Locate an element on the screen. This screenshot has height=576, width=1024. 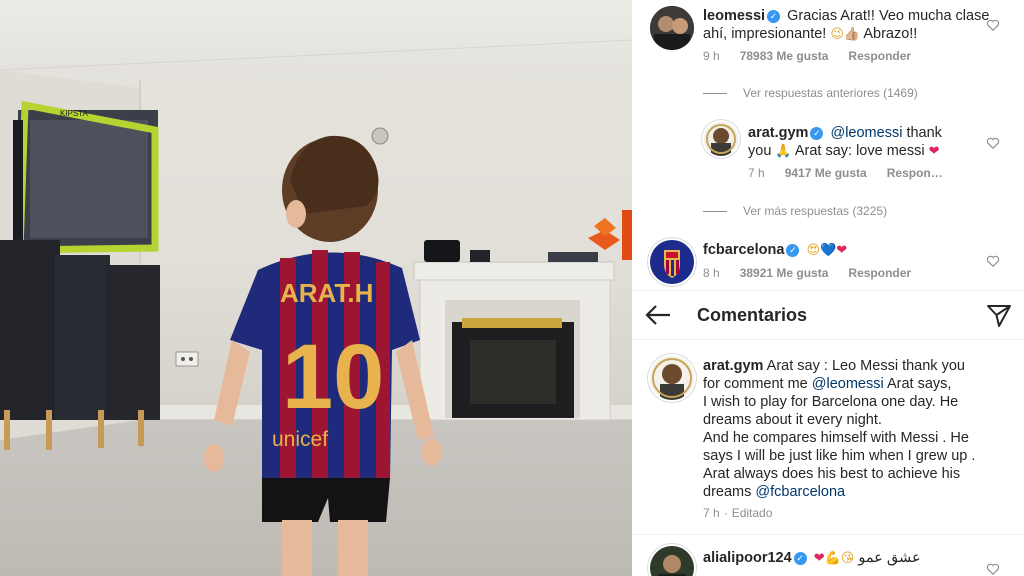
reply-time: 7 h is located at coordinates (756, 173).